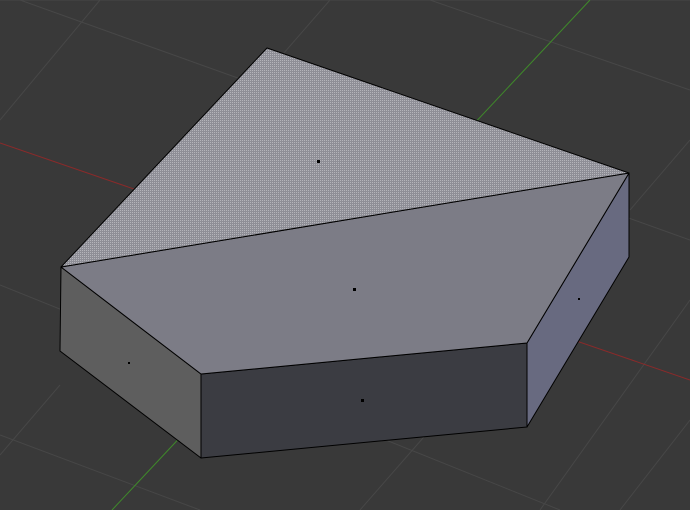  What do you see at coordinates (362, 400) in the screenshot?
I see `face-dot-front` at bounding box center [362, 400].